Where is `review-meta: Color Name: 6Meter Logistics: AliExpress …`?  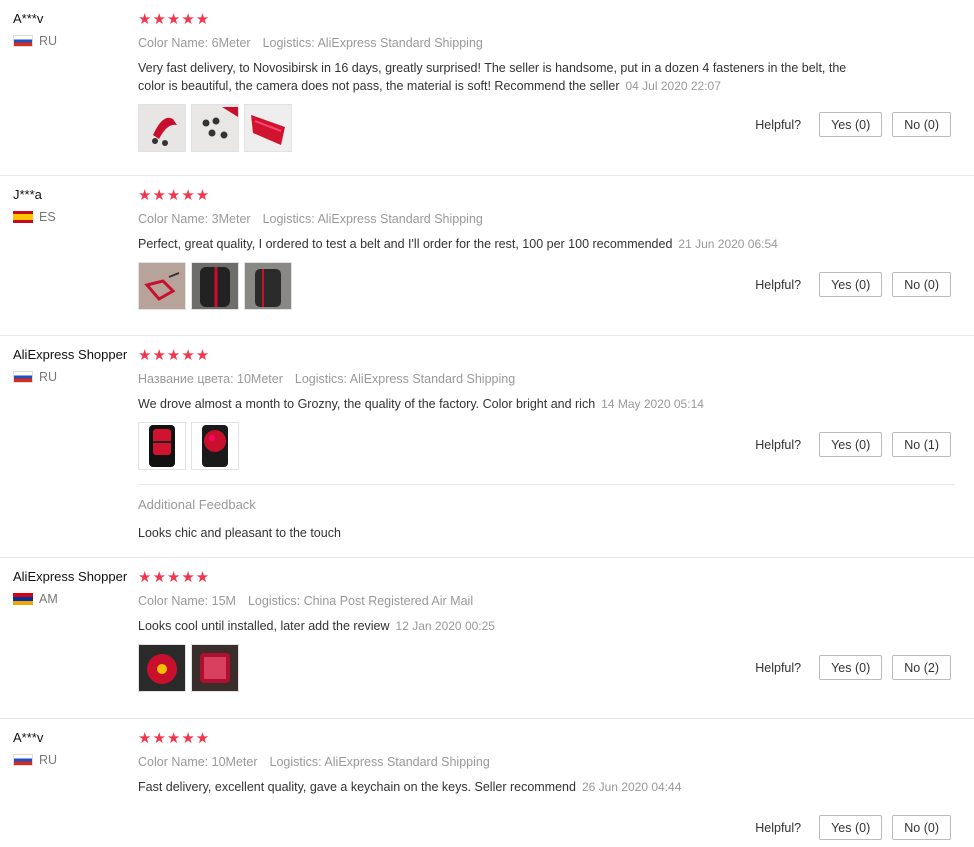 review-meta: Color Name: 6Meter Logistics: AliExpress … is located at coordinates (310, 43).